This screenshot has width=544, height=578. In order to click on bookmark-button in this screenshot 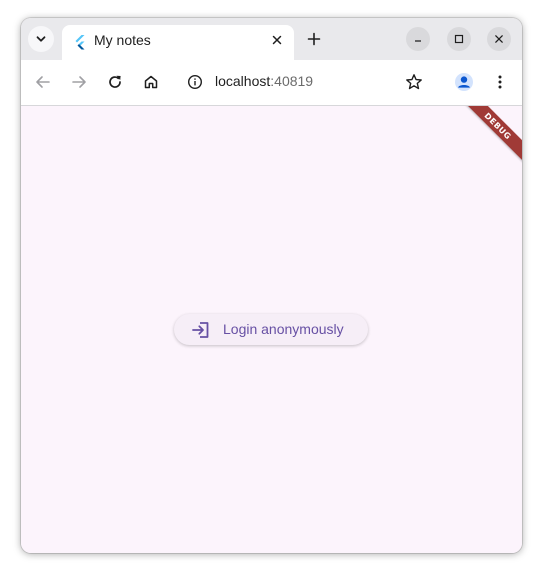, I will do `click(414, 82)`.